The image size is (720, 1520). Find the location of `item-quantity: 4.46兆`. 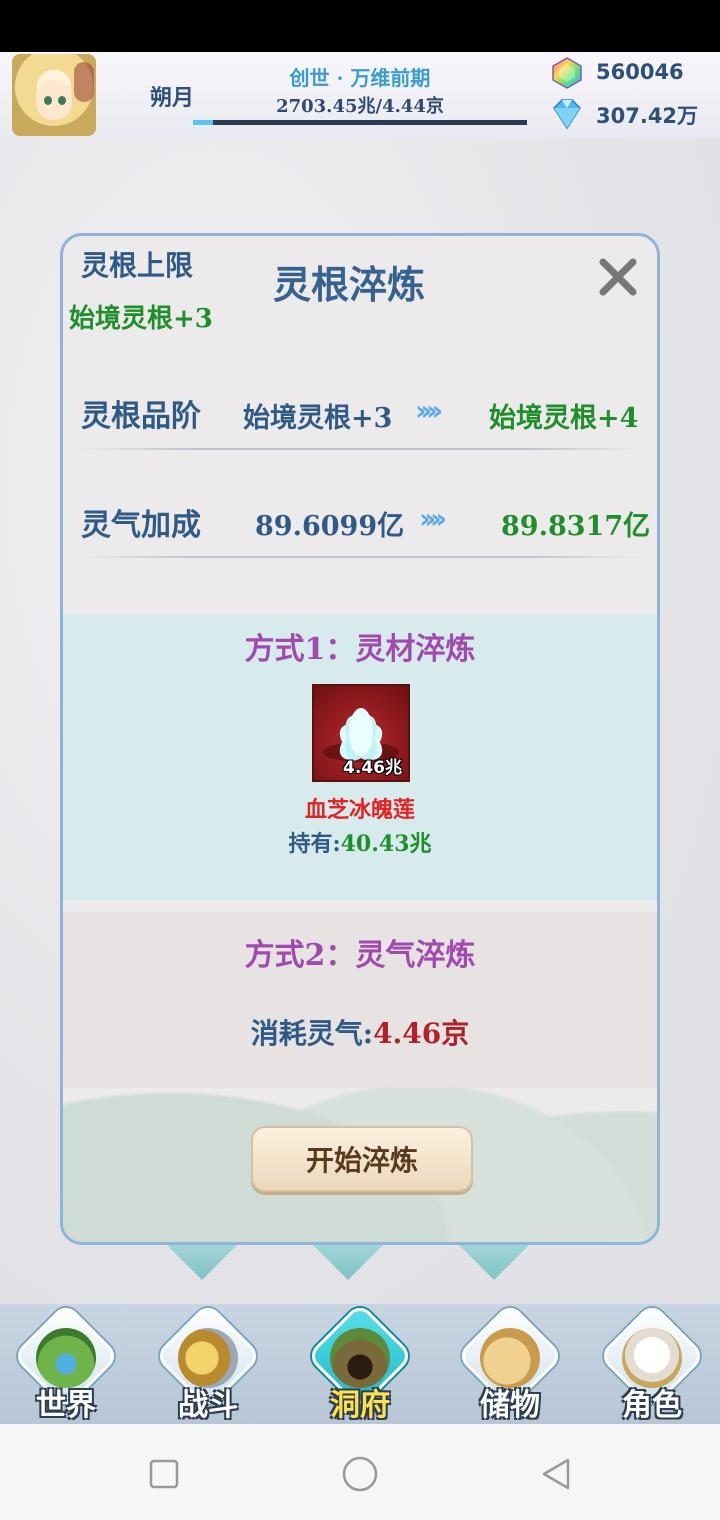

item-quantity: 4.46兆 is located at coordinates (372, 768).